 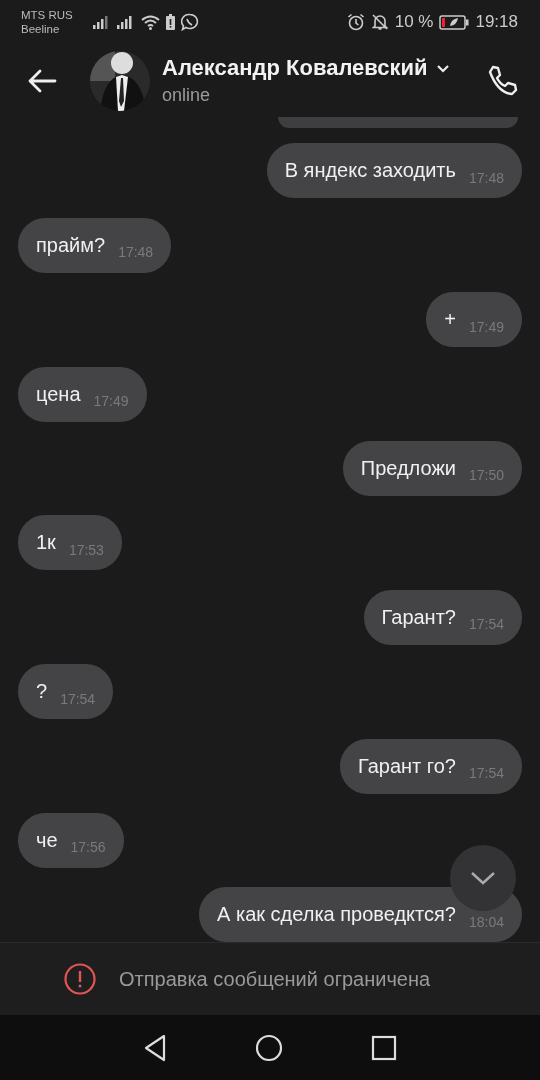 What do you see at coordinates (42, 692) in the screenshot?
I see `message-text: ?` at bounding box center [42, 692].